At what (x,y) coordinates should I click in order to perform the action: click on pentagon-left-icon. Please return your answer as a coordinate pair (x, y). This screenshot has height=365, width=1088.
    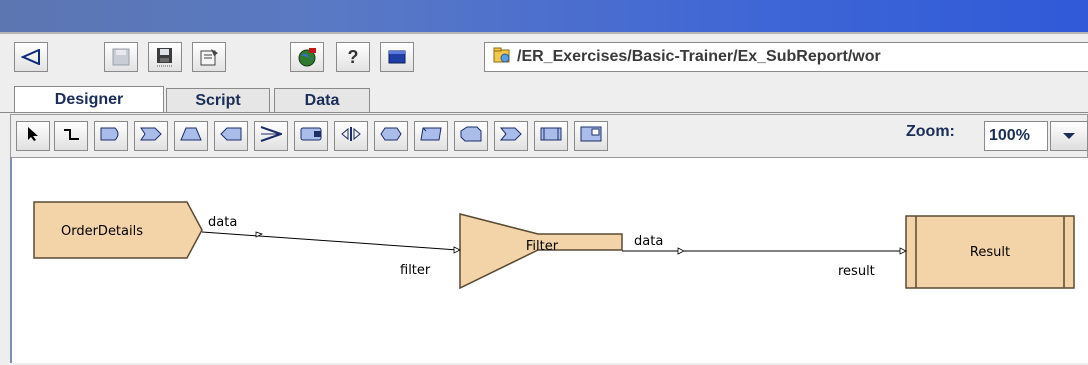
    Looking at the image, I should click on (231, 136).